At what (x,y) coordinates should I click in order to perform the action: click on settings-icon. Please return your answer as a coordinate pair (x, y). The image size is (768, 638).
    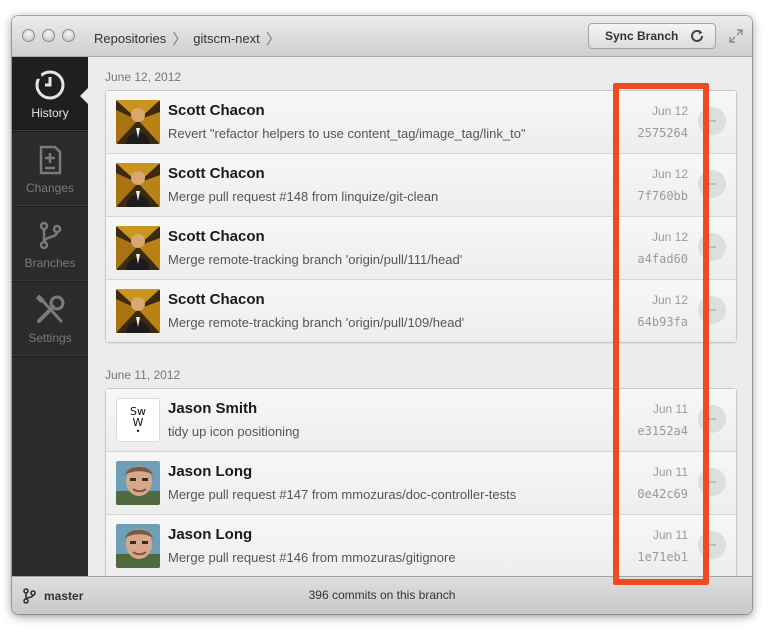
    Looking at the image, I should click on (50, 308).